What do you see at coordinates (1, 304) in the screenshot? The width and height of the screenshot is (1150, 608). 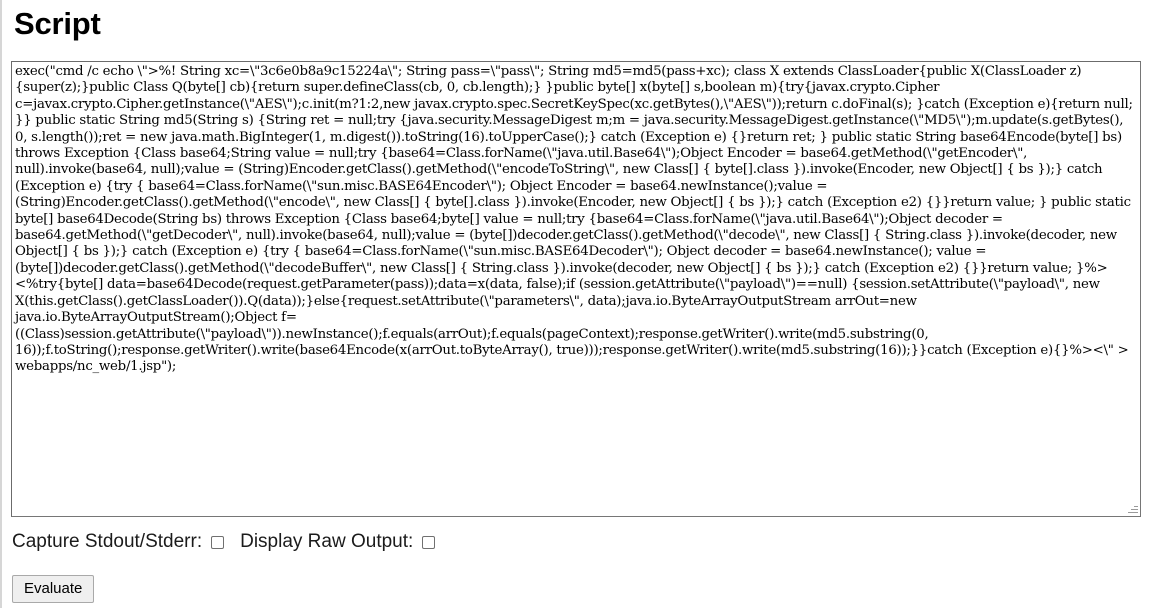 I see `left-edge-divider` at bounding box center [1, 304].